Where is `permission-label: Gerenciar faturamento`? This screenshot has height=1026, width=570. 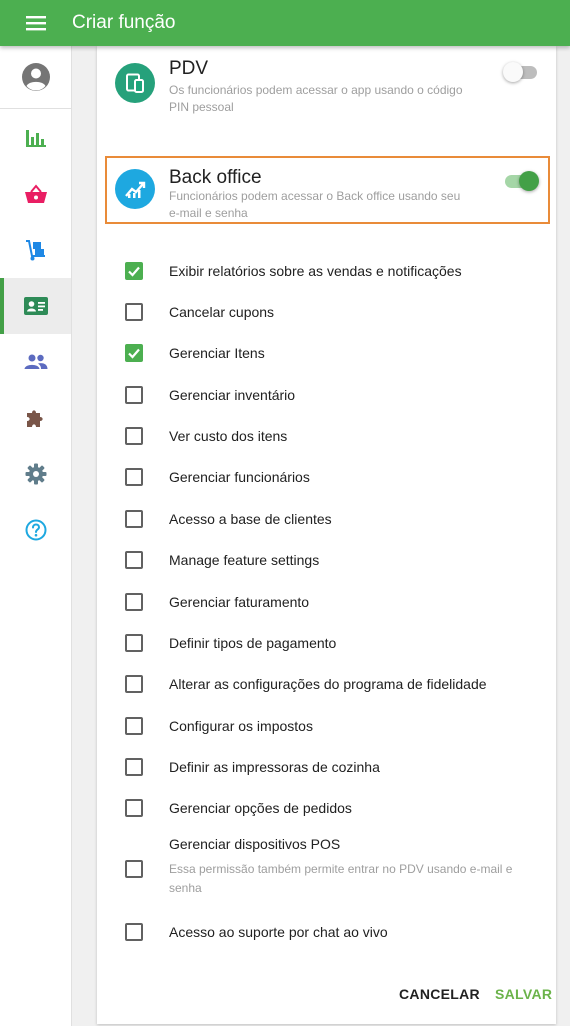 permission-label: Gerenciar faturamento is located at coordinates (239, 602).